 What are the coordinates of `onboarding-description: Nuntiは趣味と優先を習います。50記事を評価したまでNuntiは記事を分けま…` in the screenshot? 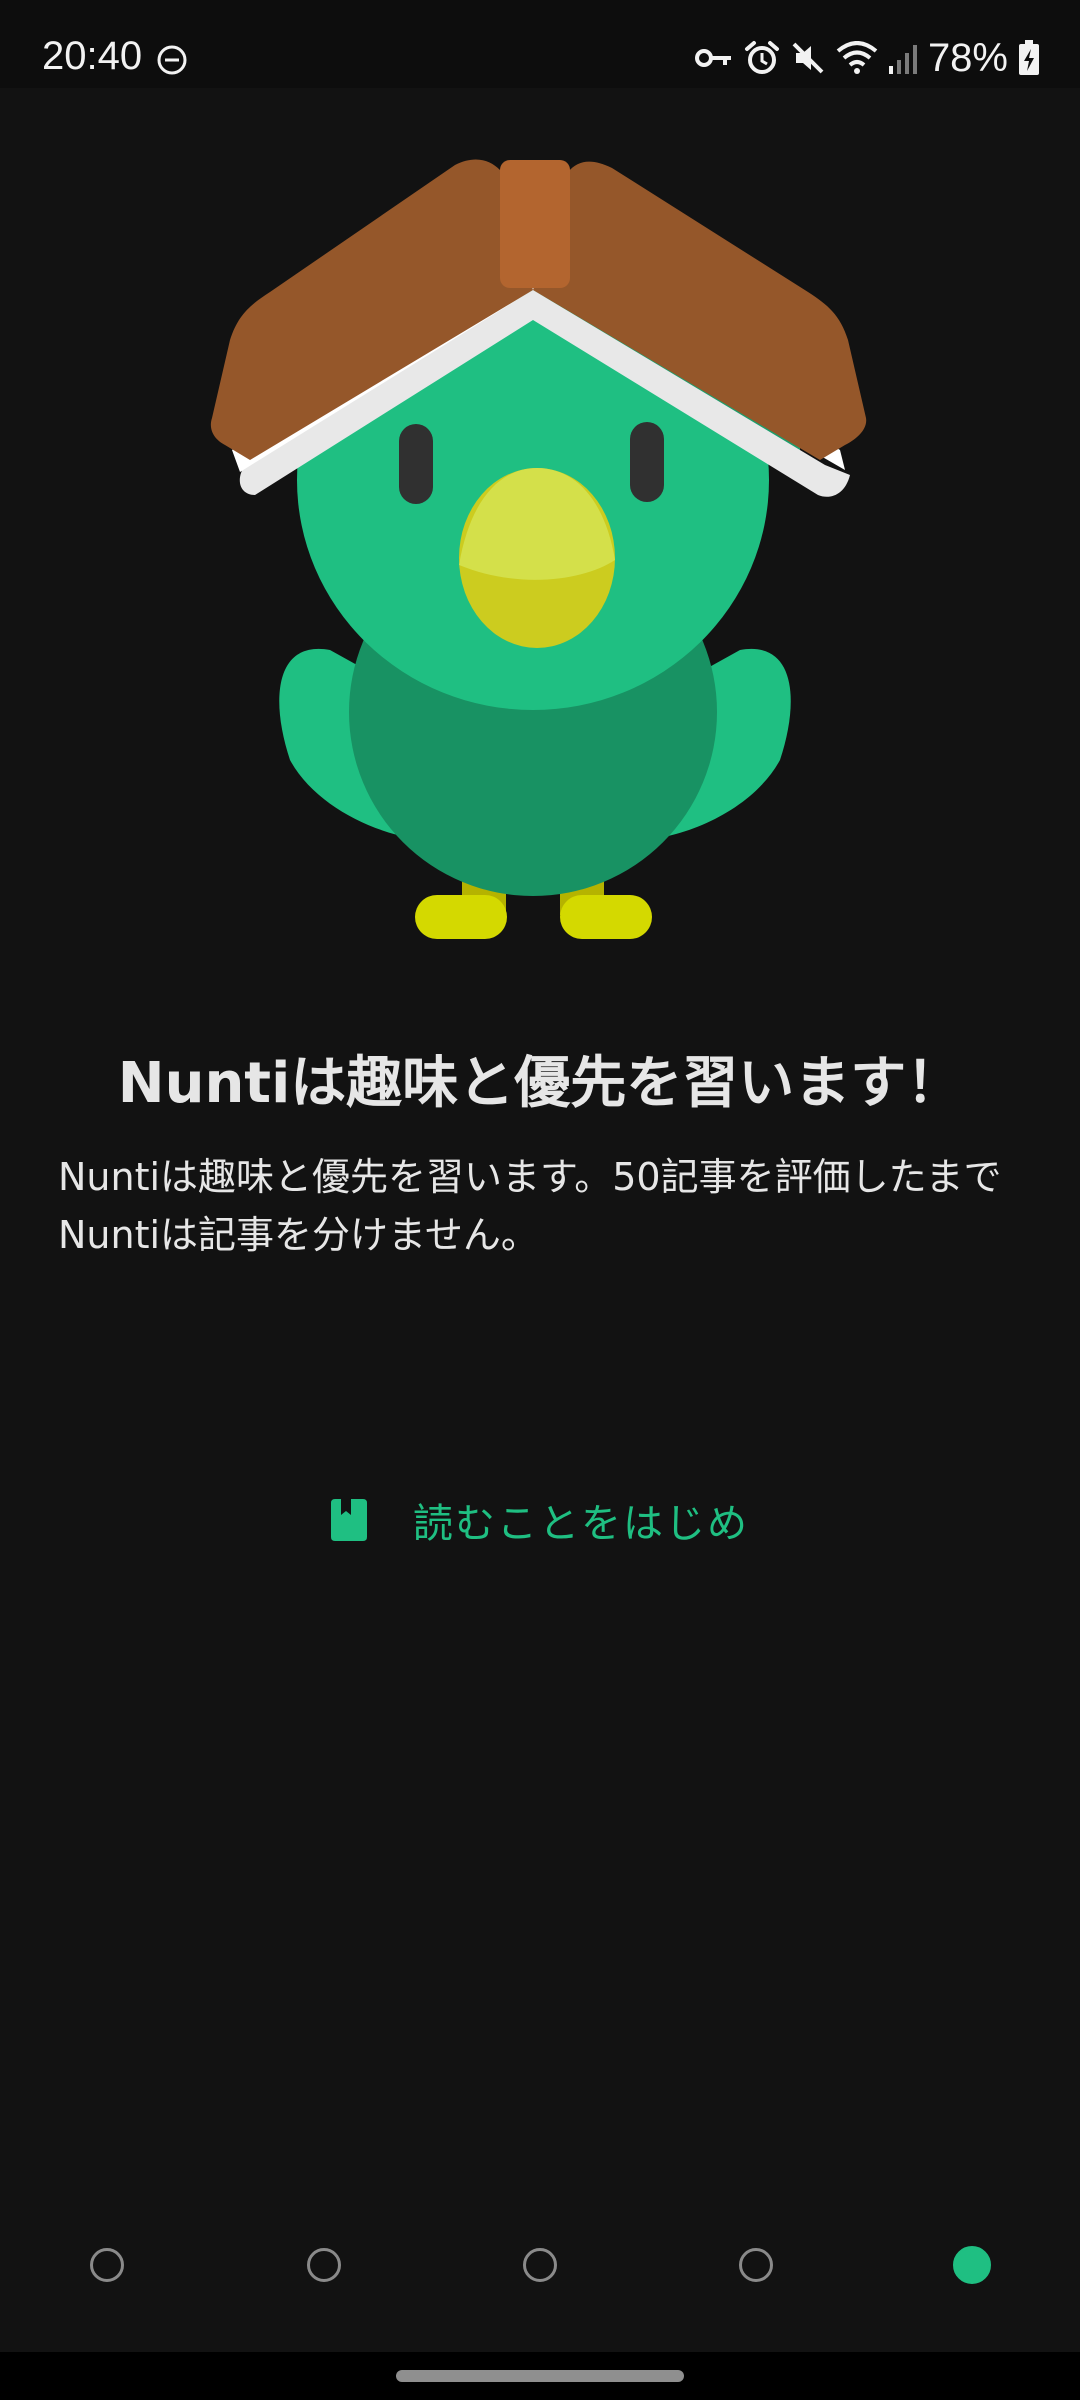 It's located at (530, 1206).